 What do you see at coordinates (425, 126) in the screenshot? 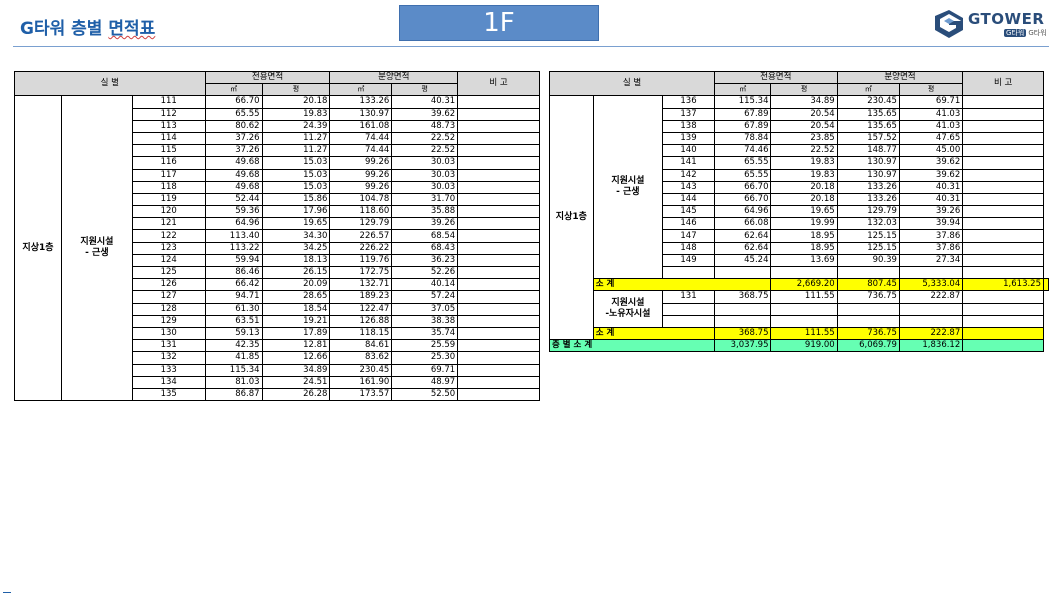
I see `sale-pyeong-cell: 48.73` at bounding box center [425, 126].